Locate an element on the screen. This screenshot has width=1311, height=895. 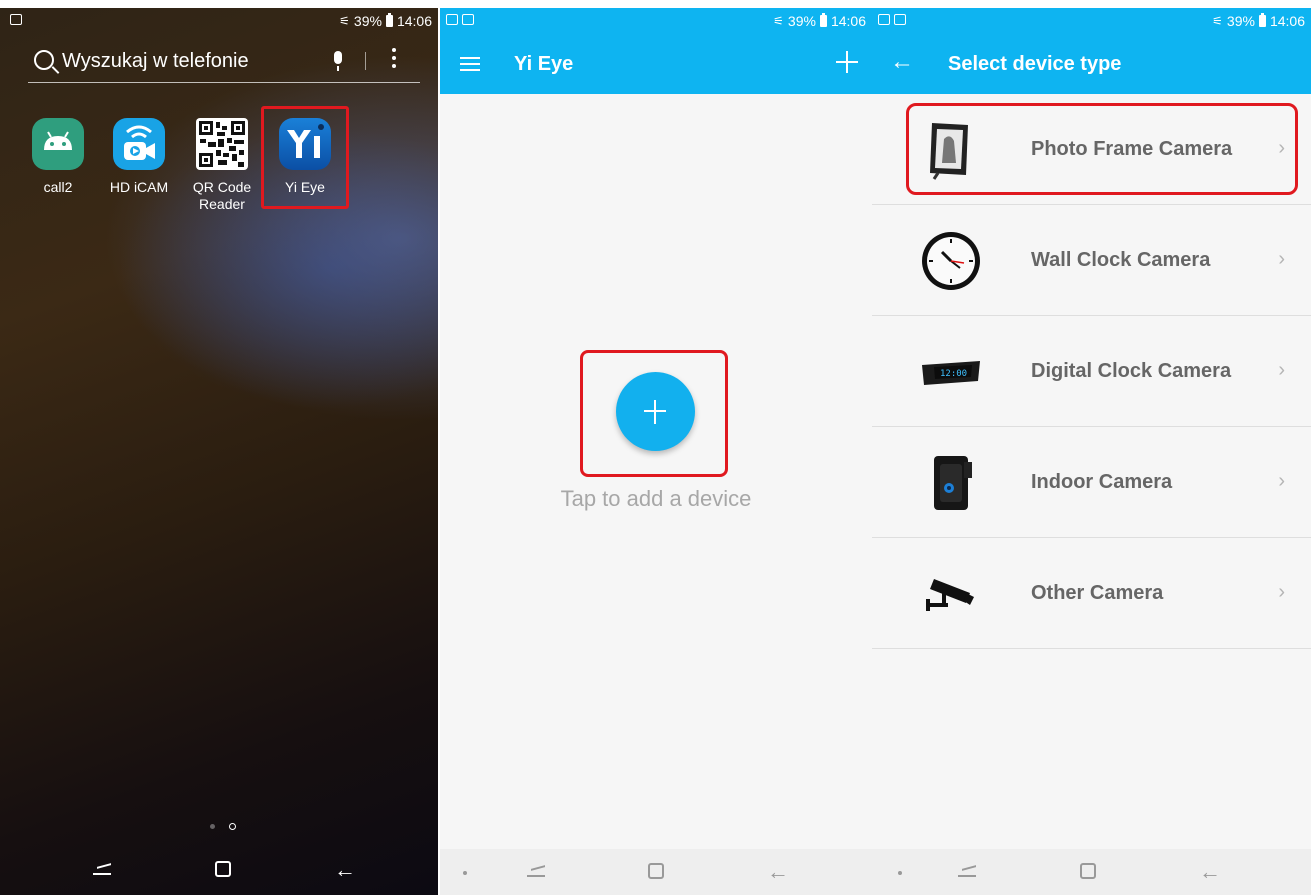
app-call2: call2 is located at coordinates (58, 157).